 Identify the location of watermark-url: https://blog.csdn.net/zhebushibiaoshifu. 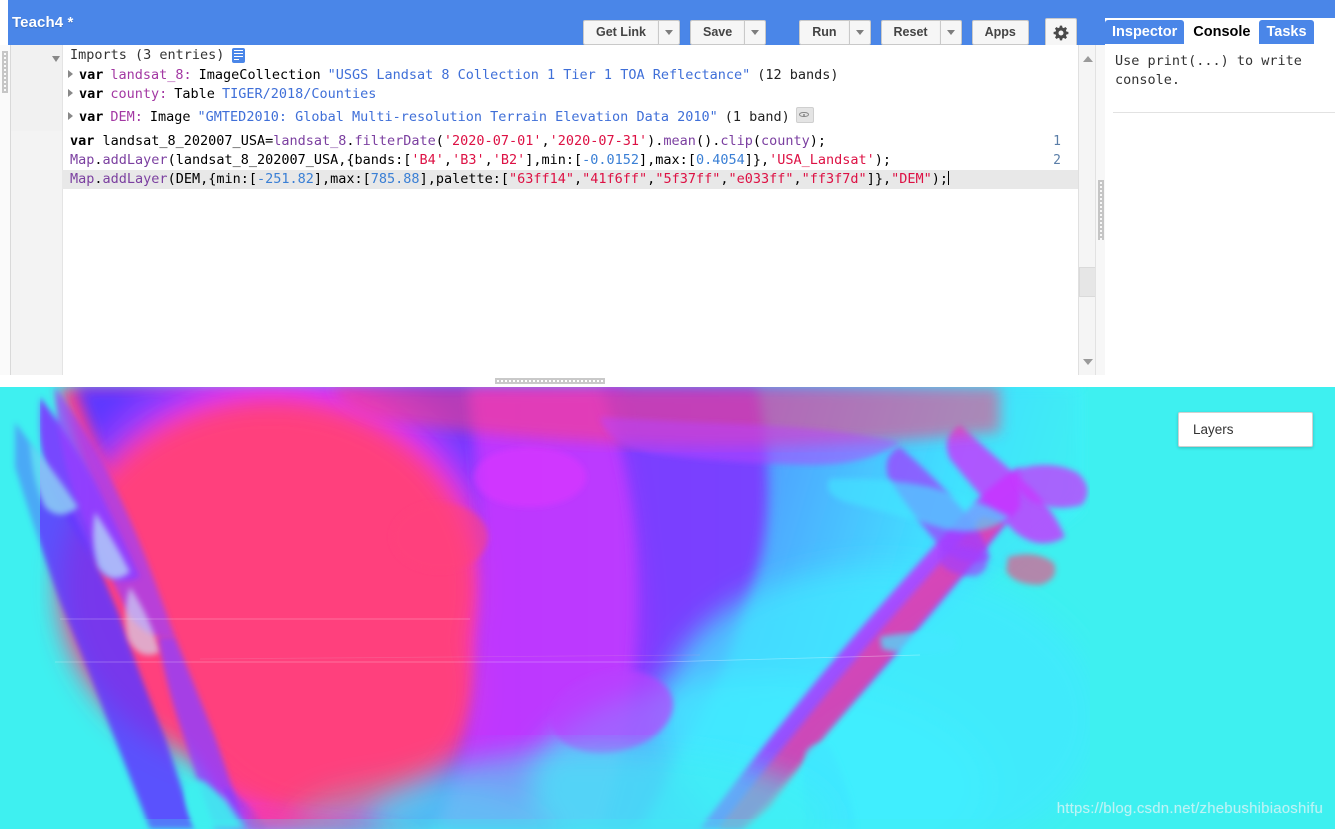
(1189, 808).